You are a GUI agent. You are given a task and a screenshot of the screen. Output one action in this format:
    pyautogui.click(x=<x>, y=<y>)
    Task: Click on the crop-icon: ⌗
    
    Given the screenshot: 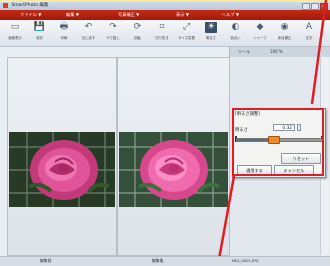 What is the action you would take?
    pyautogui.click(x=162, y=27)
    